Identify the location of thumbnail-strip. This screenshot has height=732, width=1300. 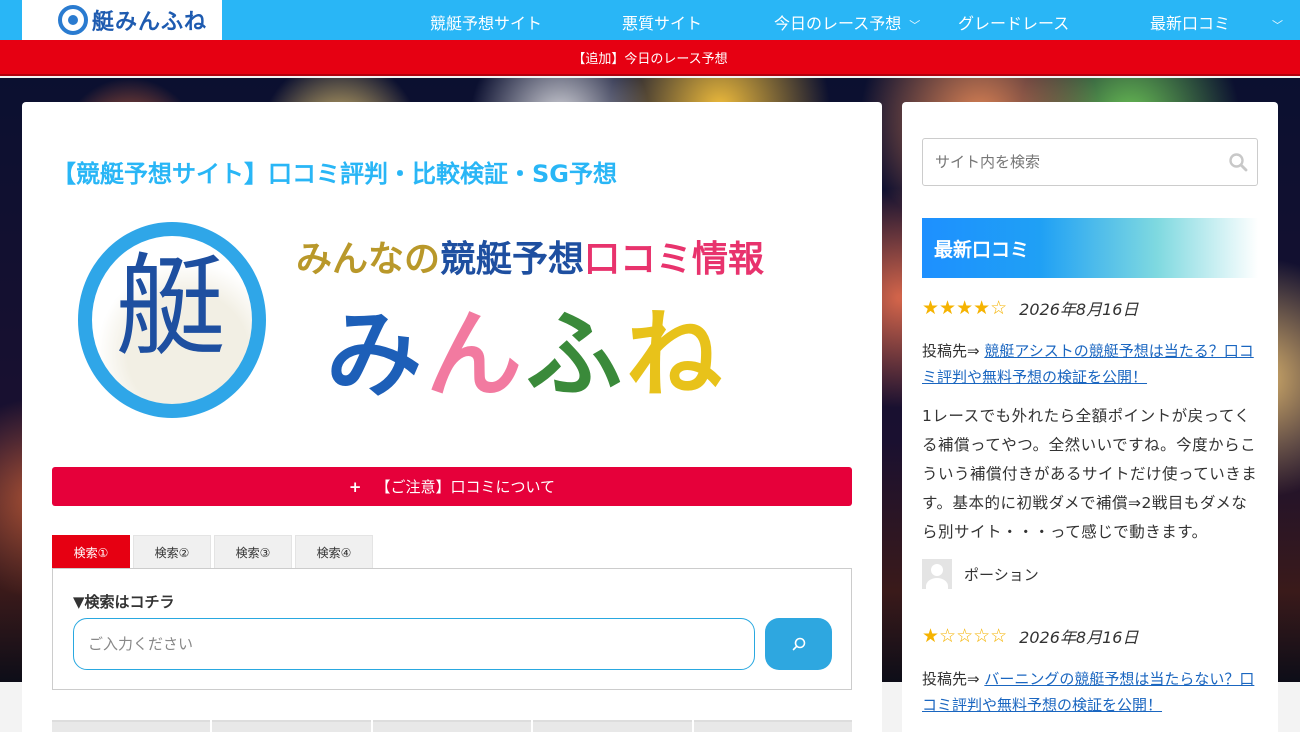
(452, 726).